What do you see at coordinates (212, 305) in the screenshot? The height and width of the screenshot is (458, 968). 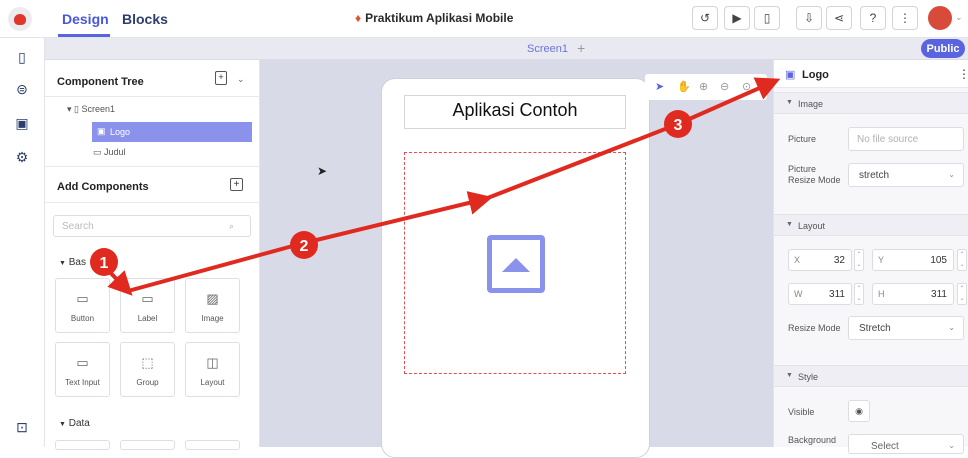 I see `component-image: ▨ Image` at bounding box center [212, 305].